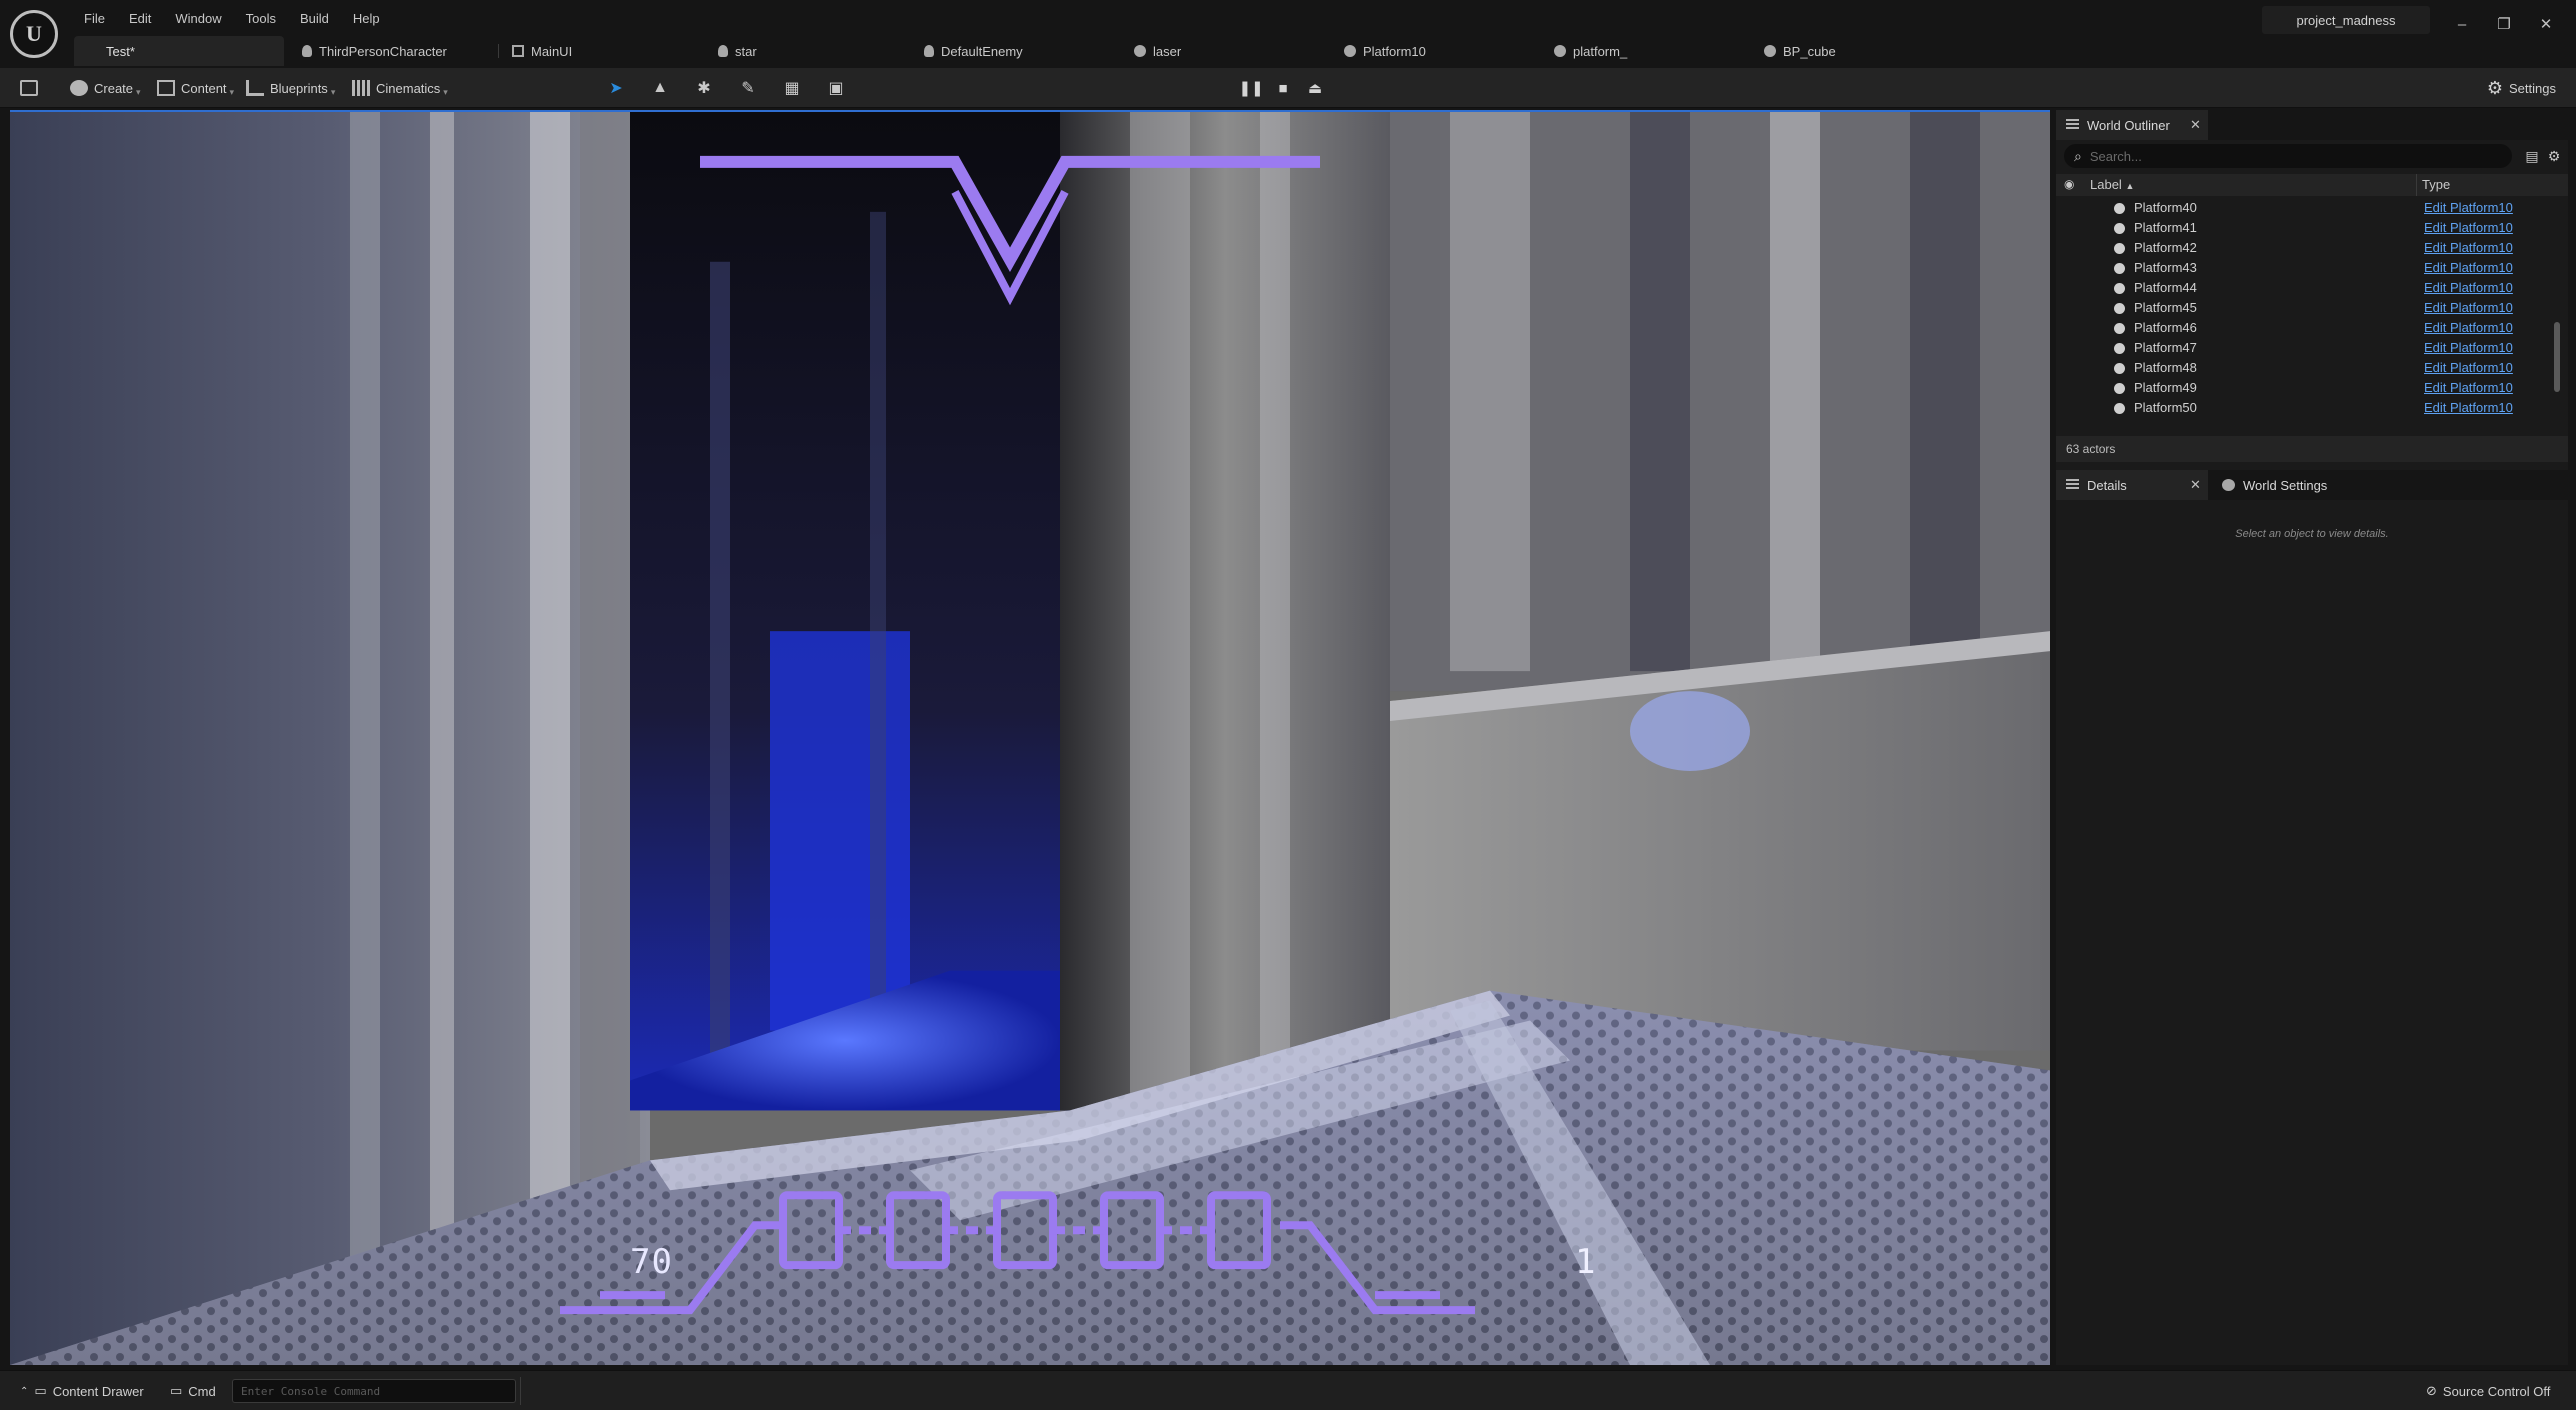 This screenshot has width=2576, height=1410. I want to click on tab-platform: platform_, so click(1644, 51).